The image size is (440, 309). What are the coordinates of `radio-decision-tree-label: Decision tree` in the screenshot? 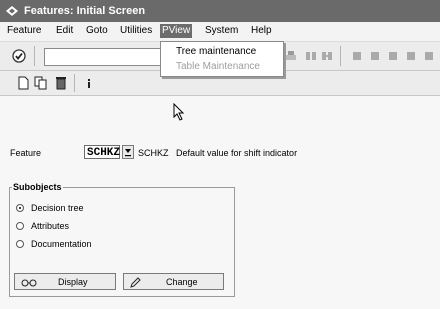 It's located at (57, 208).